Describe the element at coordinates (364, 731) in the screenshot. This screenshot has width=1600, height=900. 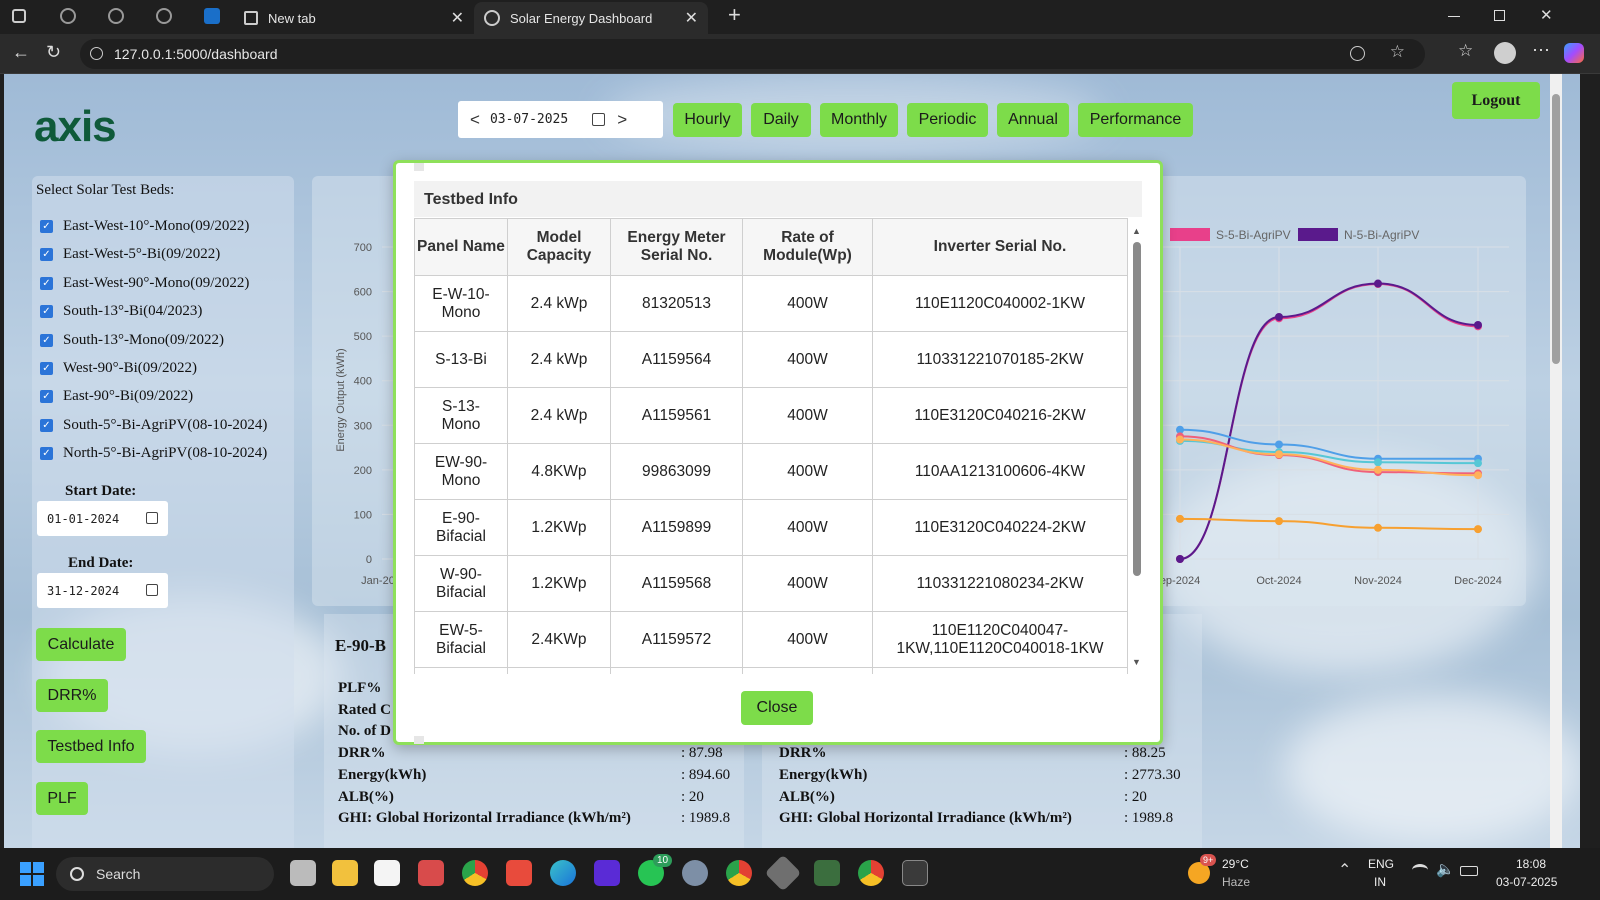
I see `stat-label: No. of D` at that location.